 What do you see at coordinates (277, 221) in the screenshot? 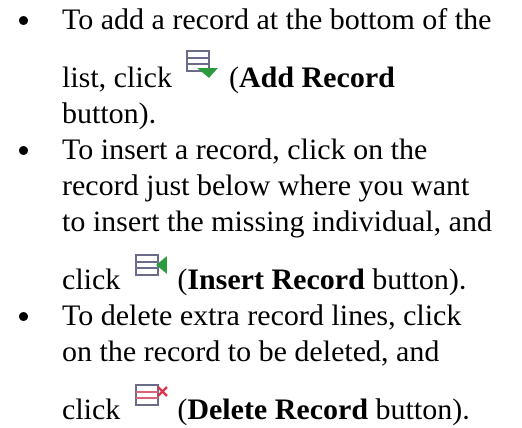
I see `text-line: to insert the missing individual, and` at bounding box center [277, 221].